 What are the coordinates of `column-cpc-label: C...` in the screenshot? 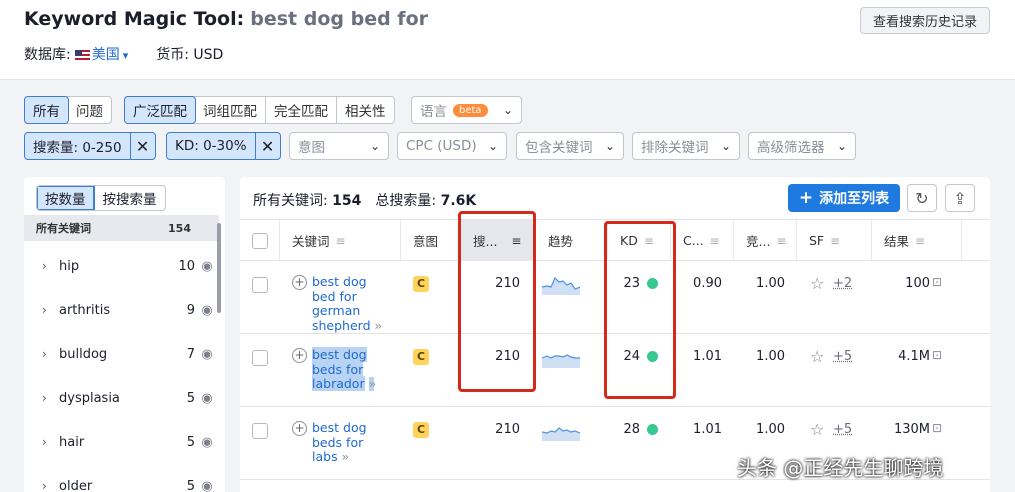 It's located at (693, 240).